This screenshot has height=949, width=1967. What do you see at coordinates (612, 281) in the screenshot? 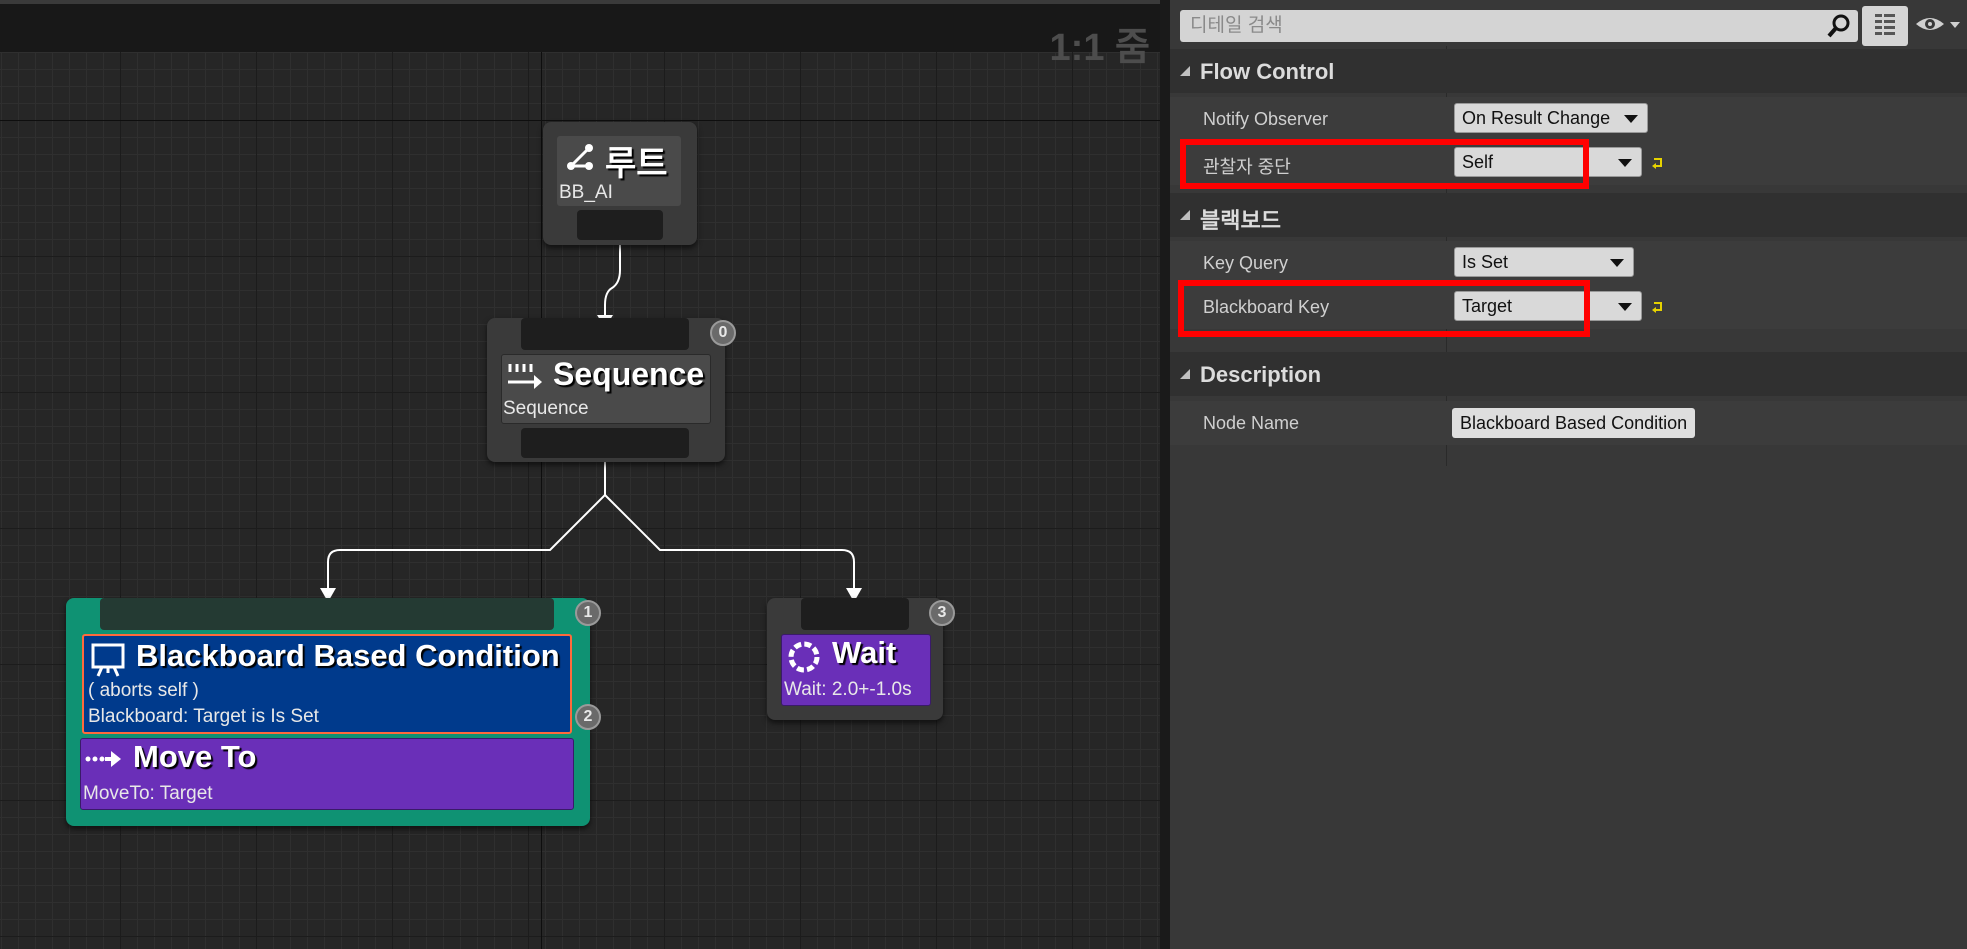
I see `wire-root-to-sequence` at bounding box center [612, 281].